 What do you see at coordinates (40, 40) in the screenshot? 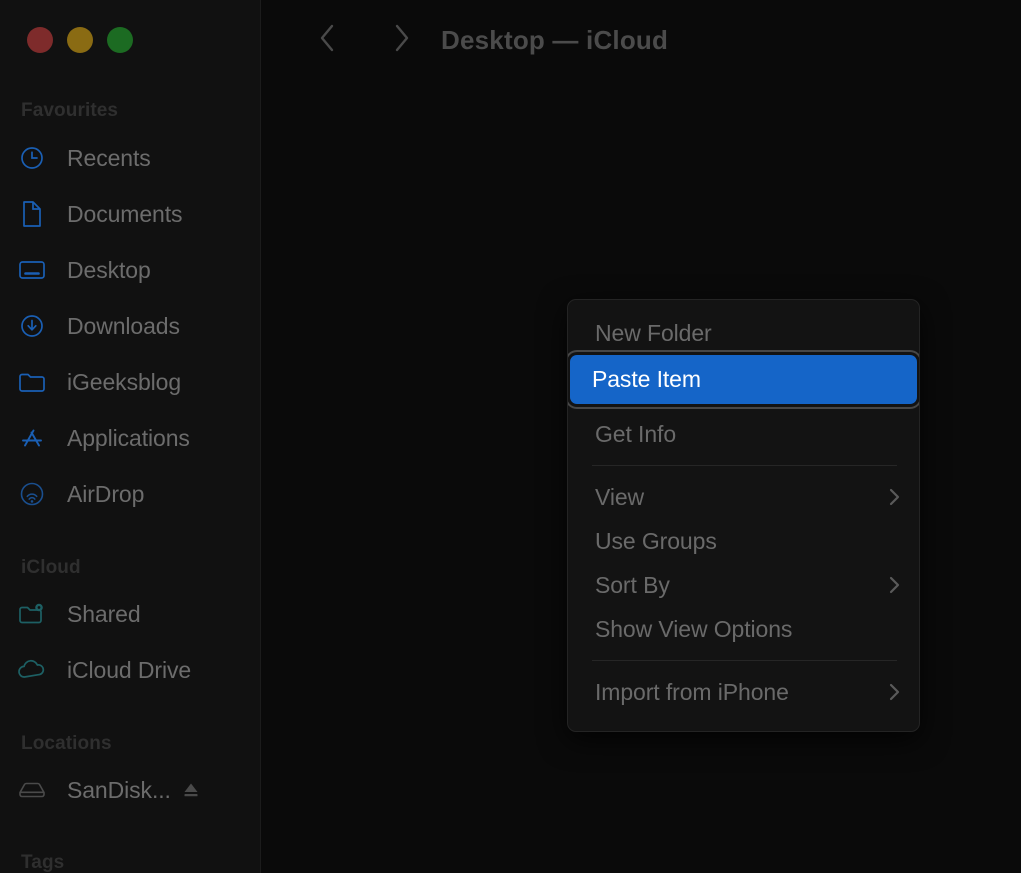
I see `close-button` at bounding box center [40, 40].